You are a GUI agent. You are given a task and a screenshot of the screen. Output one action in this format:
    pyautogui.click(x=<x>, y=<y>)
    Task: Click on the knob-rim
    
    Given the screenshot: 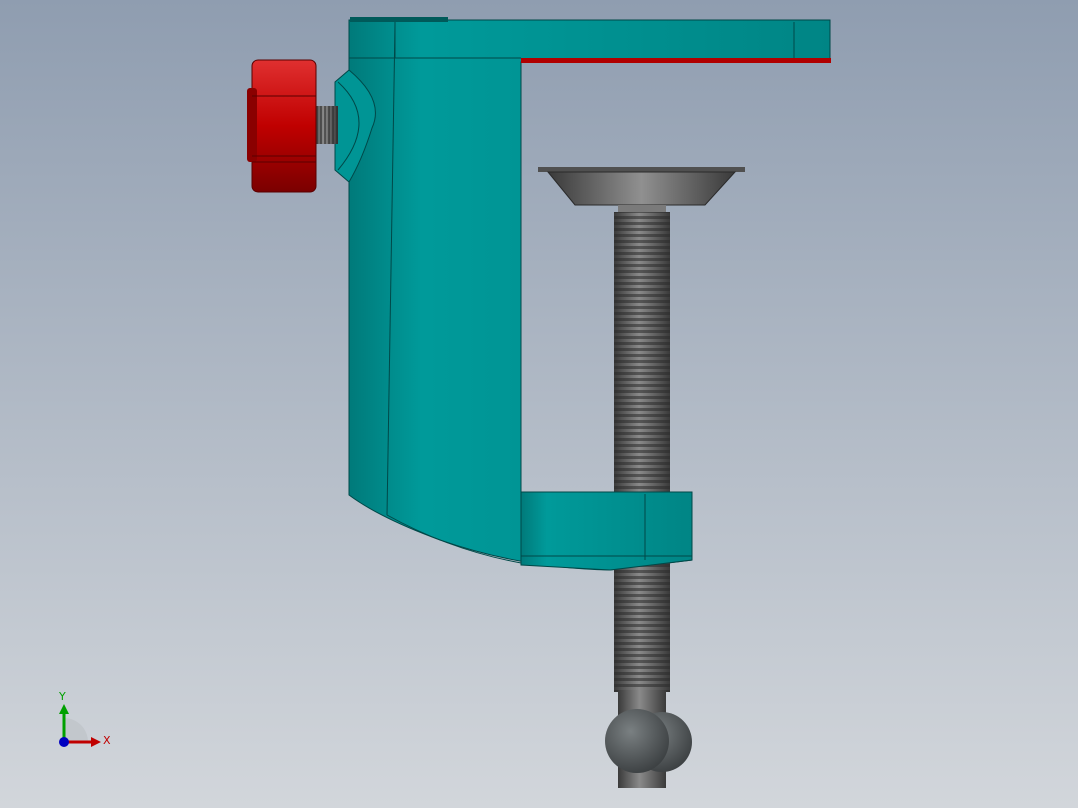 What is the action you would take?
    pyautogui.click(x=252, y=125)
    